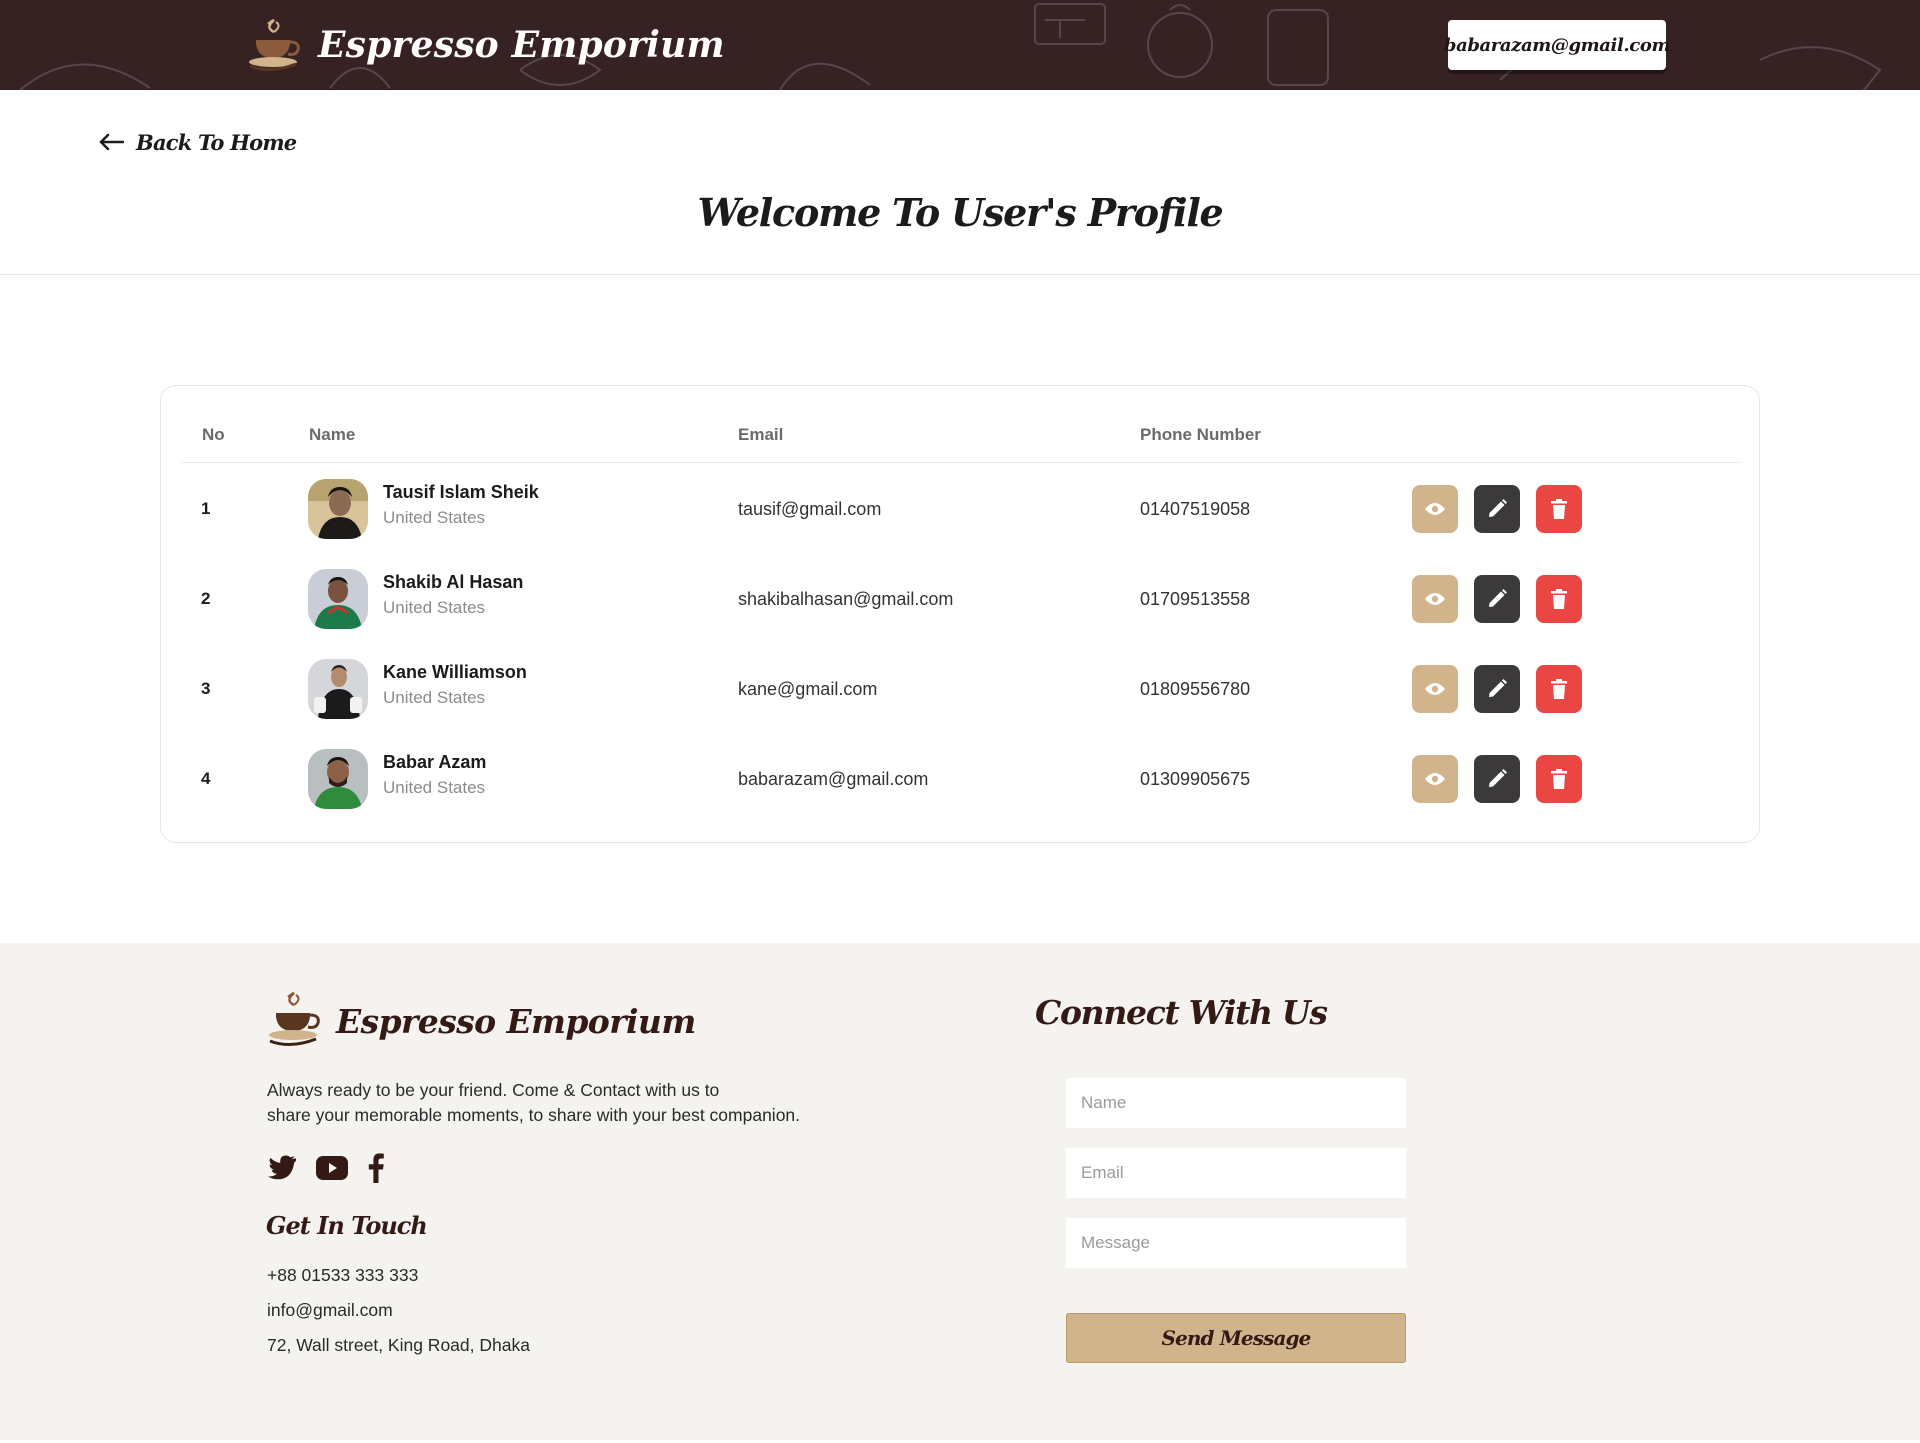  Describe the element at coordinates (330, 1310) in the screenshot. I see `contact-email: info@gmail.com` at that location.